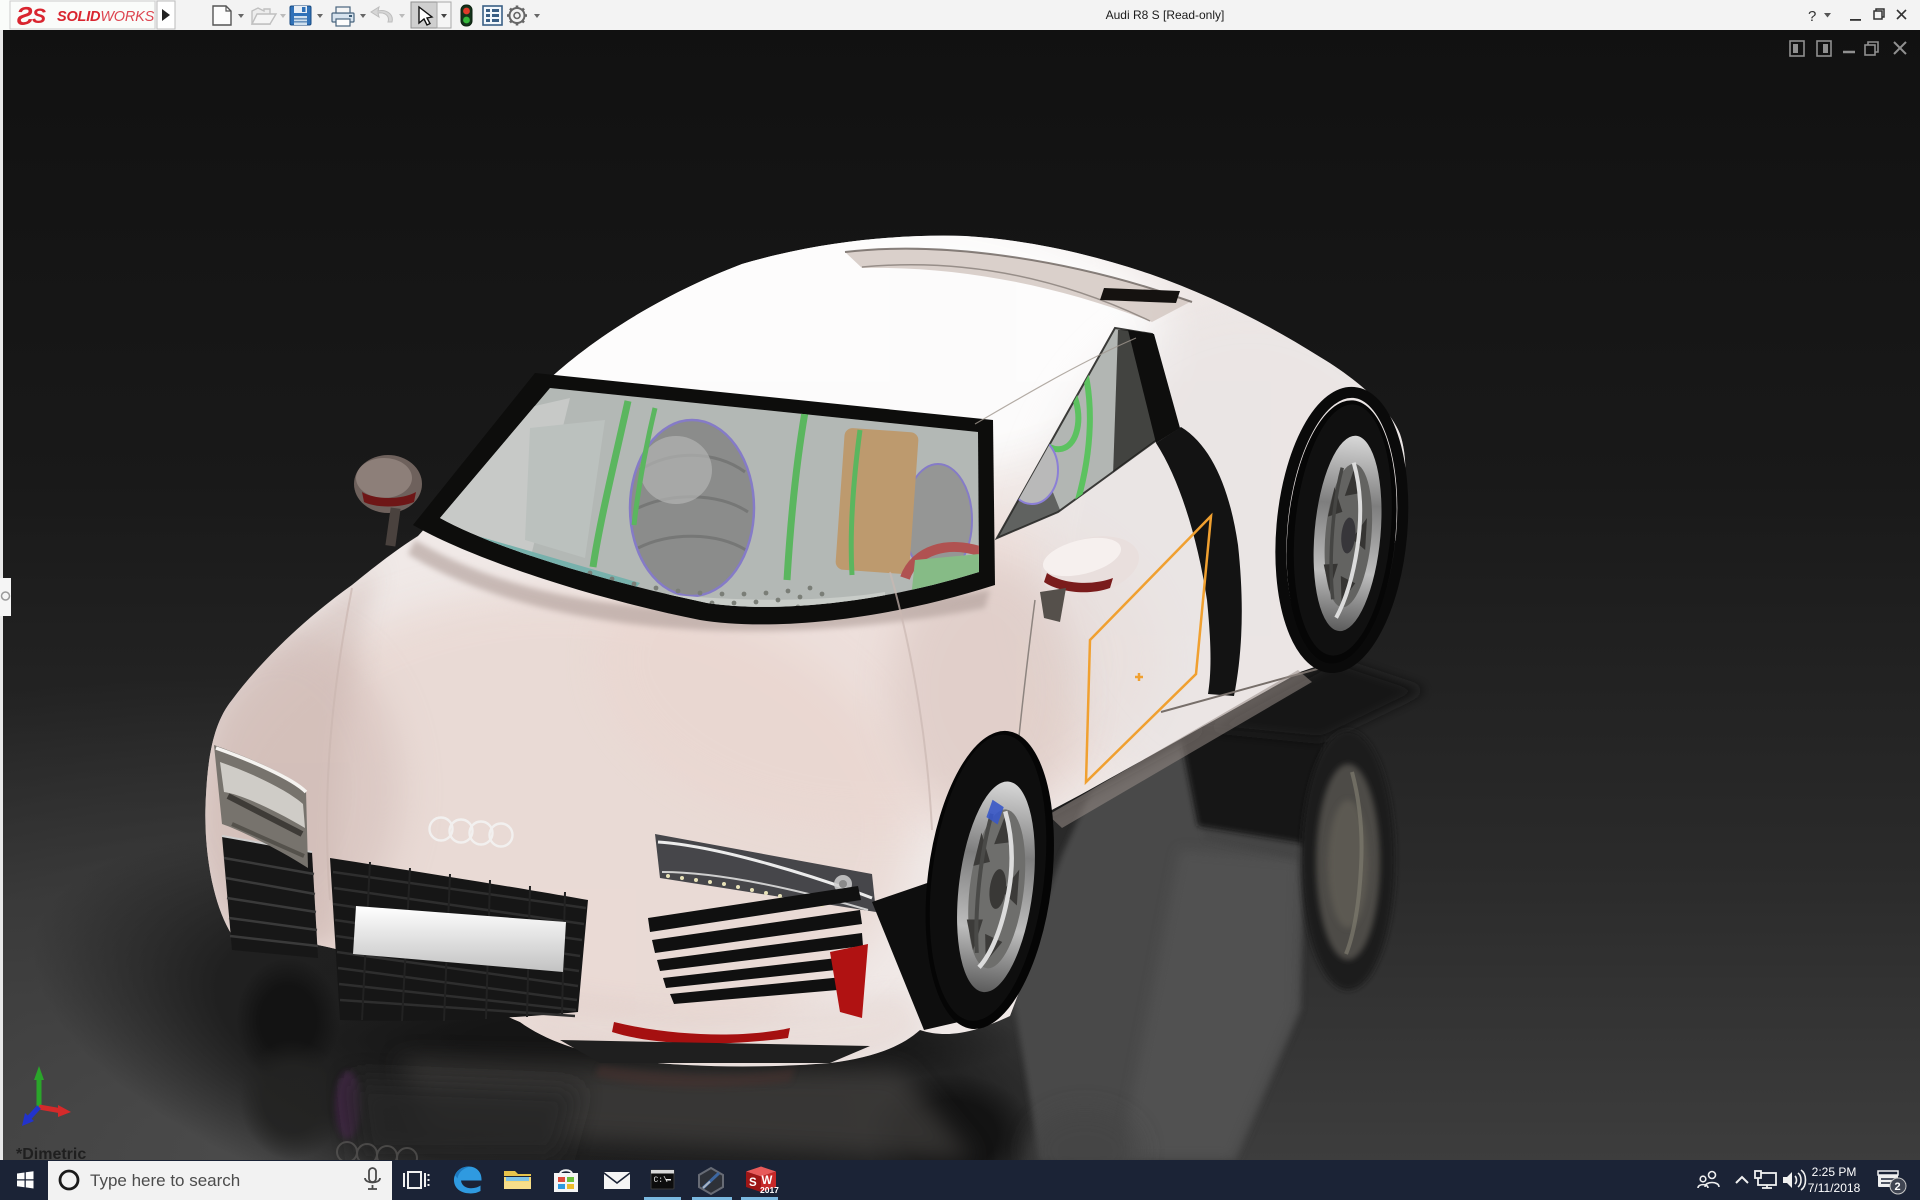 This screenshot has width=1920, height=1200. Describe the element at coordinates (165, 1180) in the screenshot. I see `svg-text: Type here to search` at that location.